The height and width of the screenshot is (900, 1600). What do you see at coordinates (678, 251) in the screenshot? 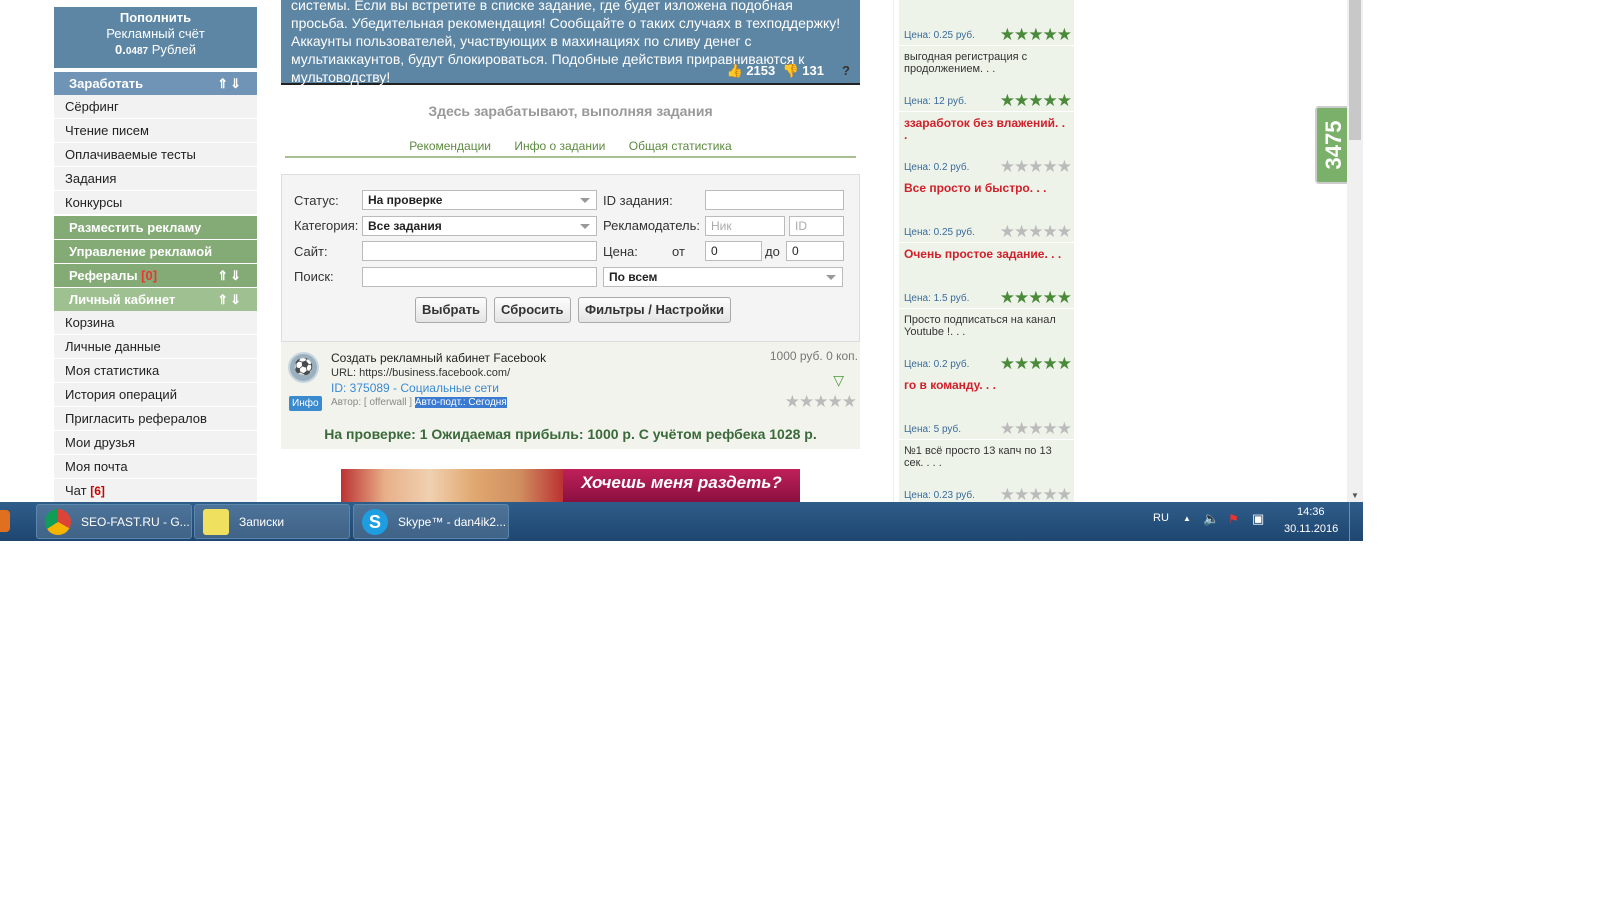
I see `price-from-label: от` at bounding box center [678, 251].